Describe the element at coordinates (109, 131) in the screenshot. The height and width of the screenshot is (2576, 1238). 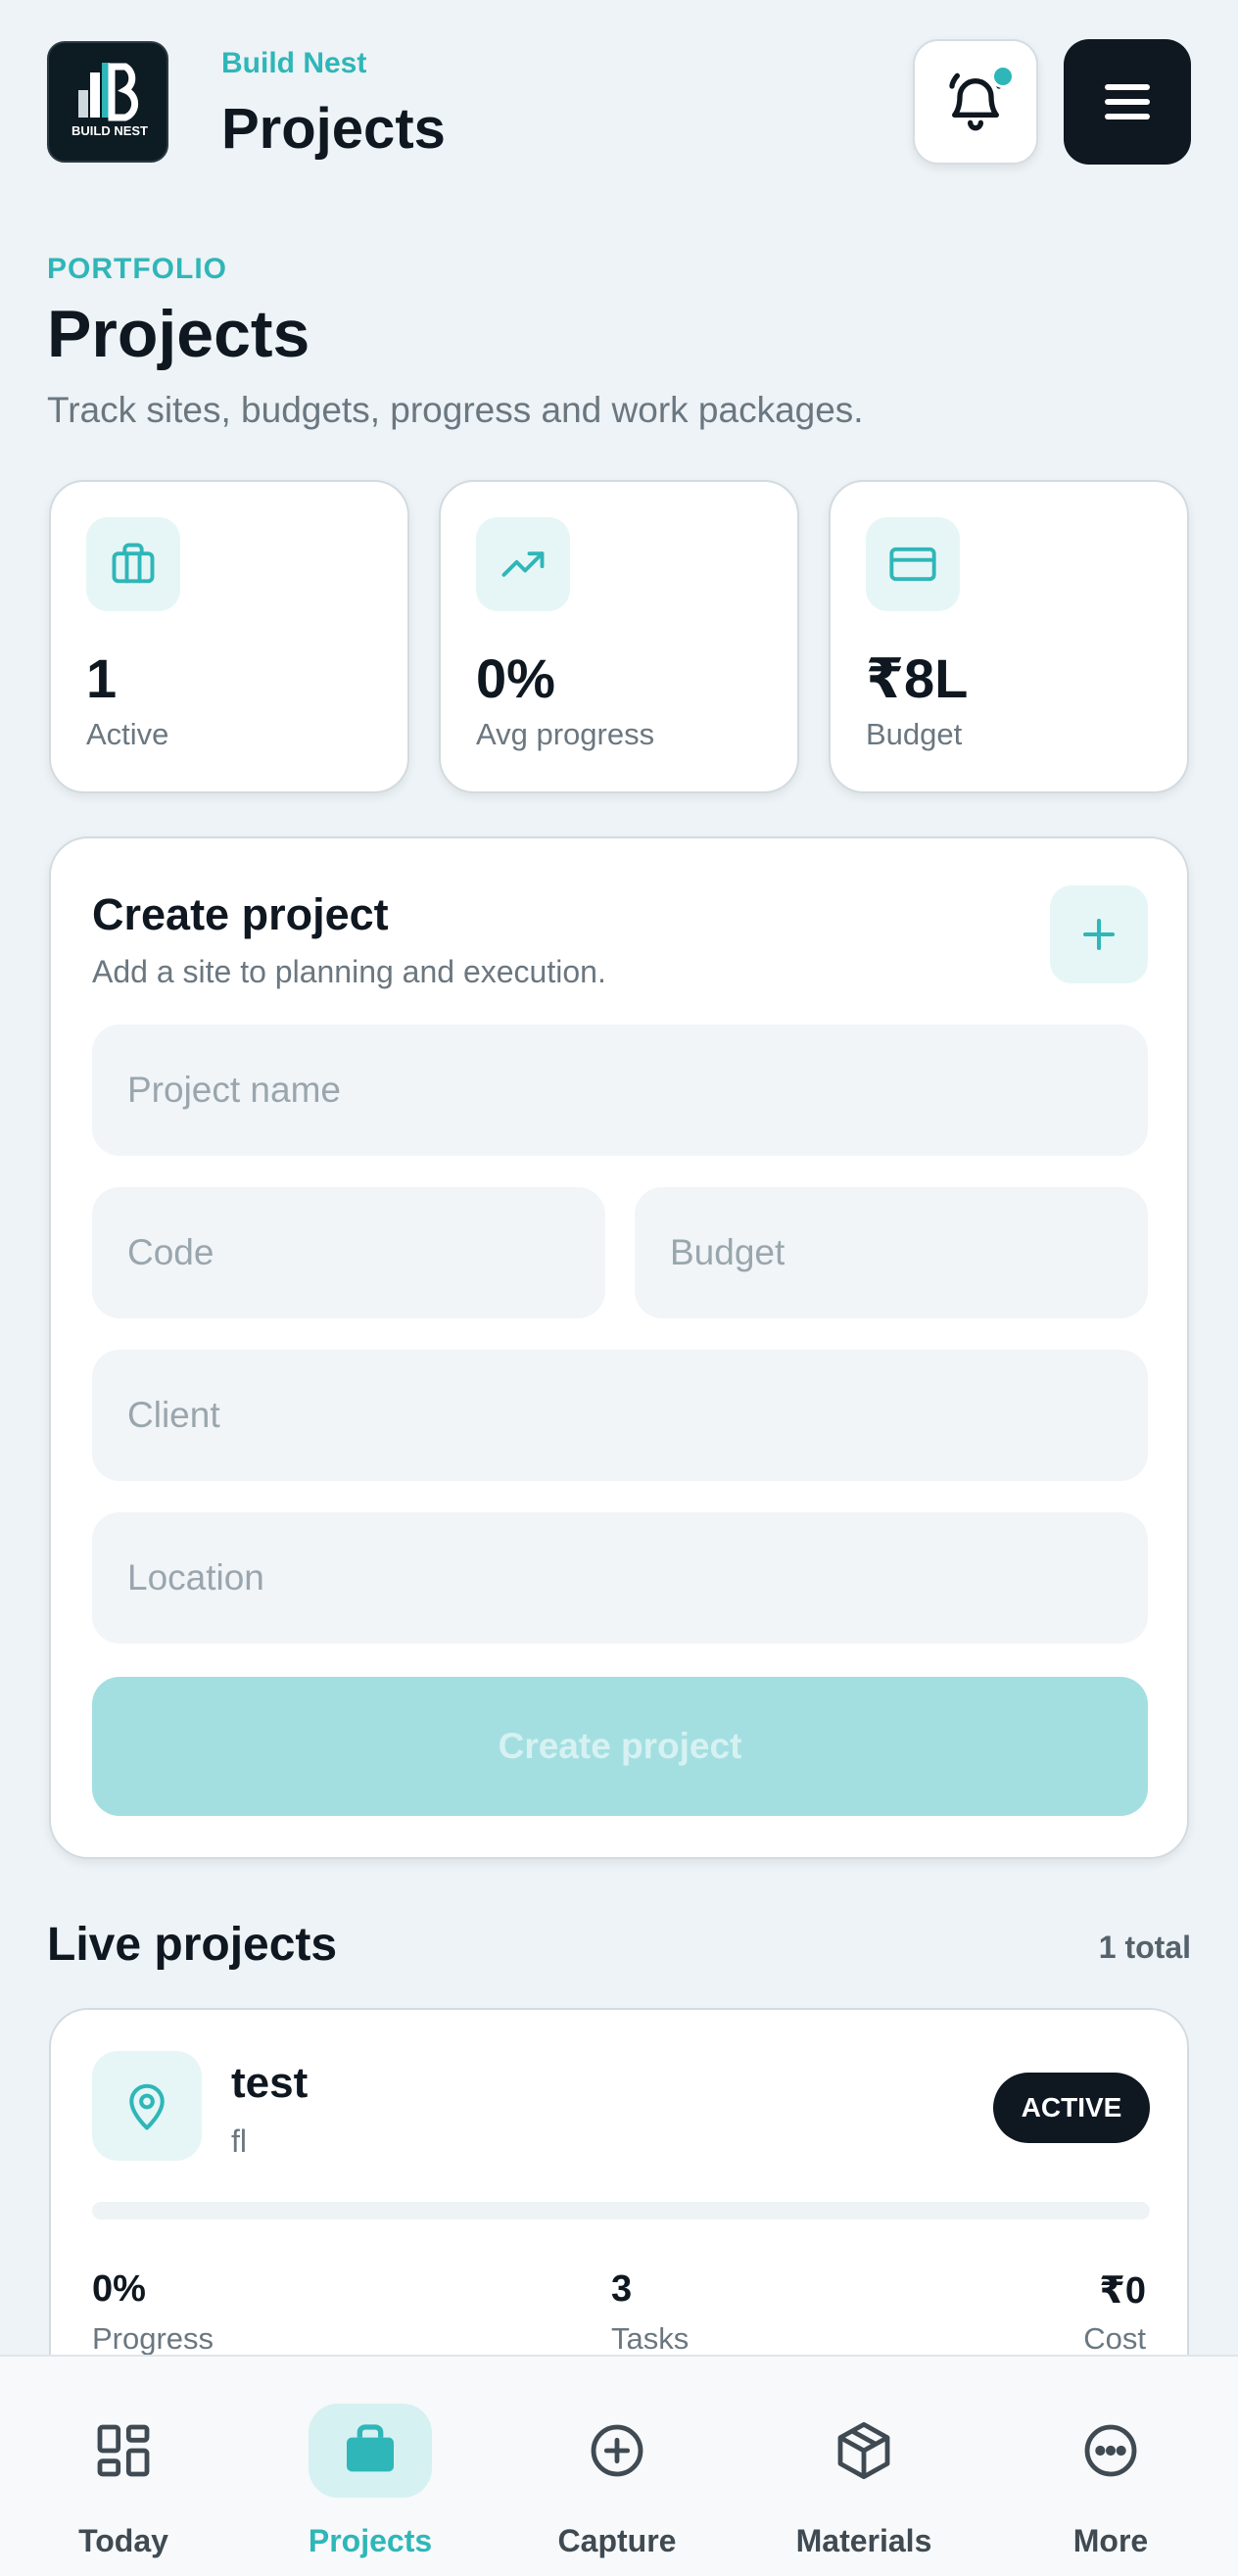
I see `logo-text: BUILD NEST` at that location.